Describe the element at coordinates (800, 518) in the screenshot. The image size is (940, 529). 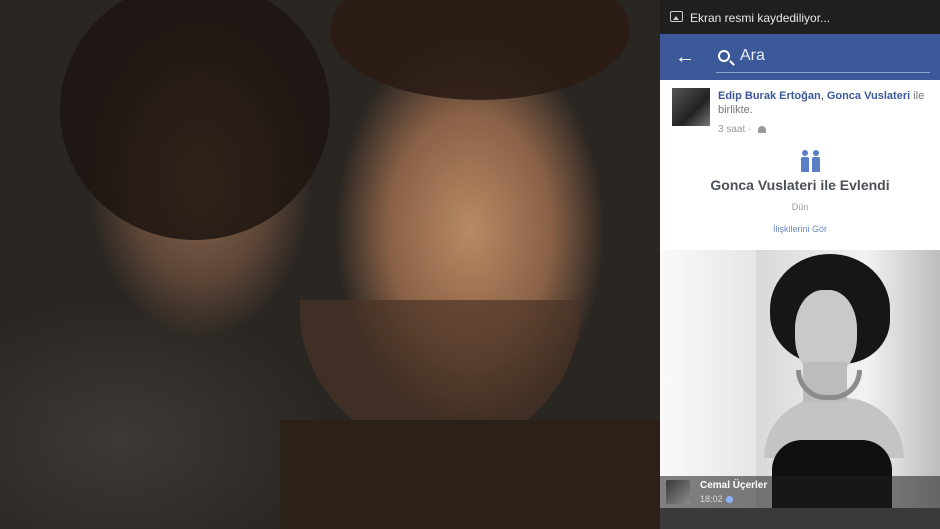
I see `system-nav-bar` at that location.